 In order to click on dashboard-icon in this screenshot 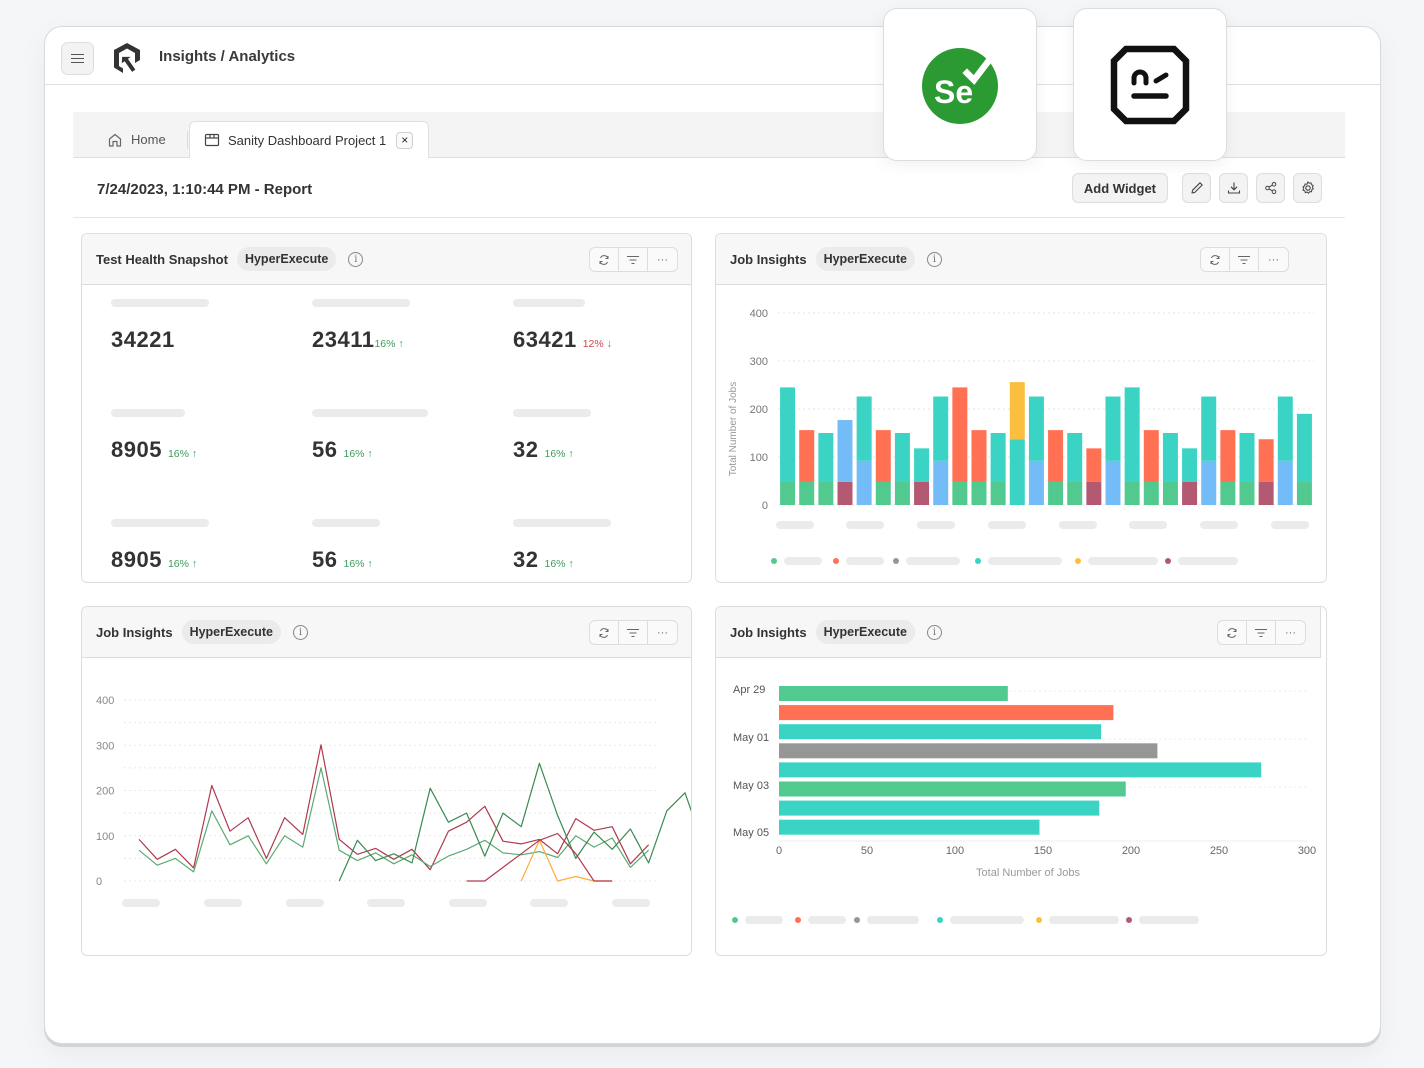, I will do `click(212, 140)`.